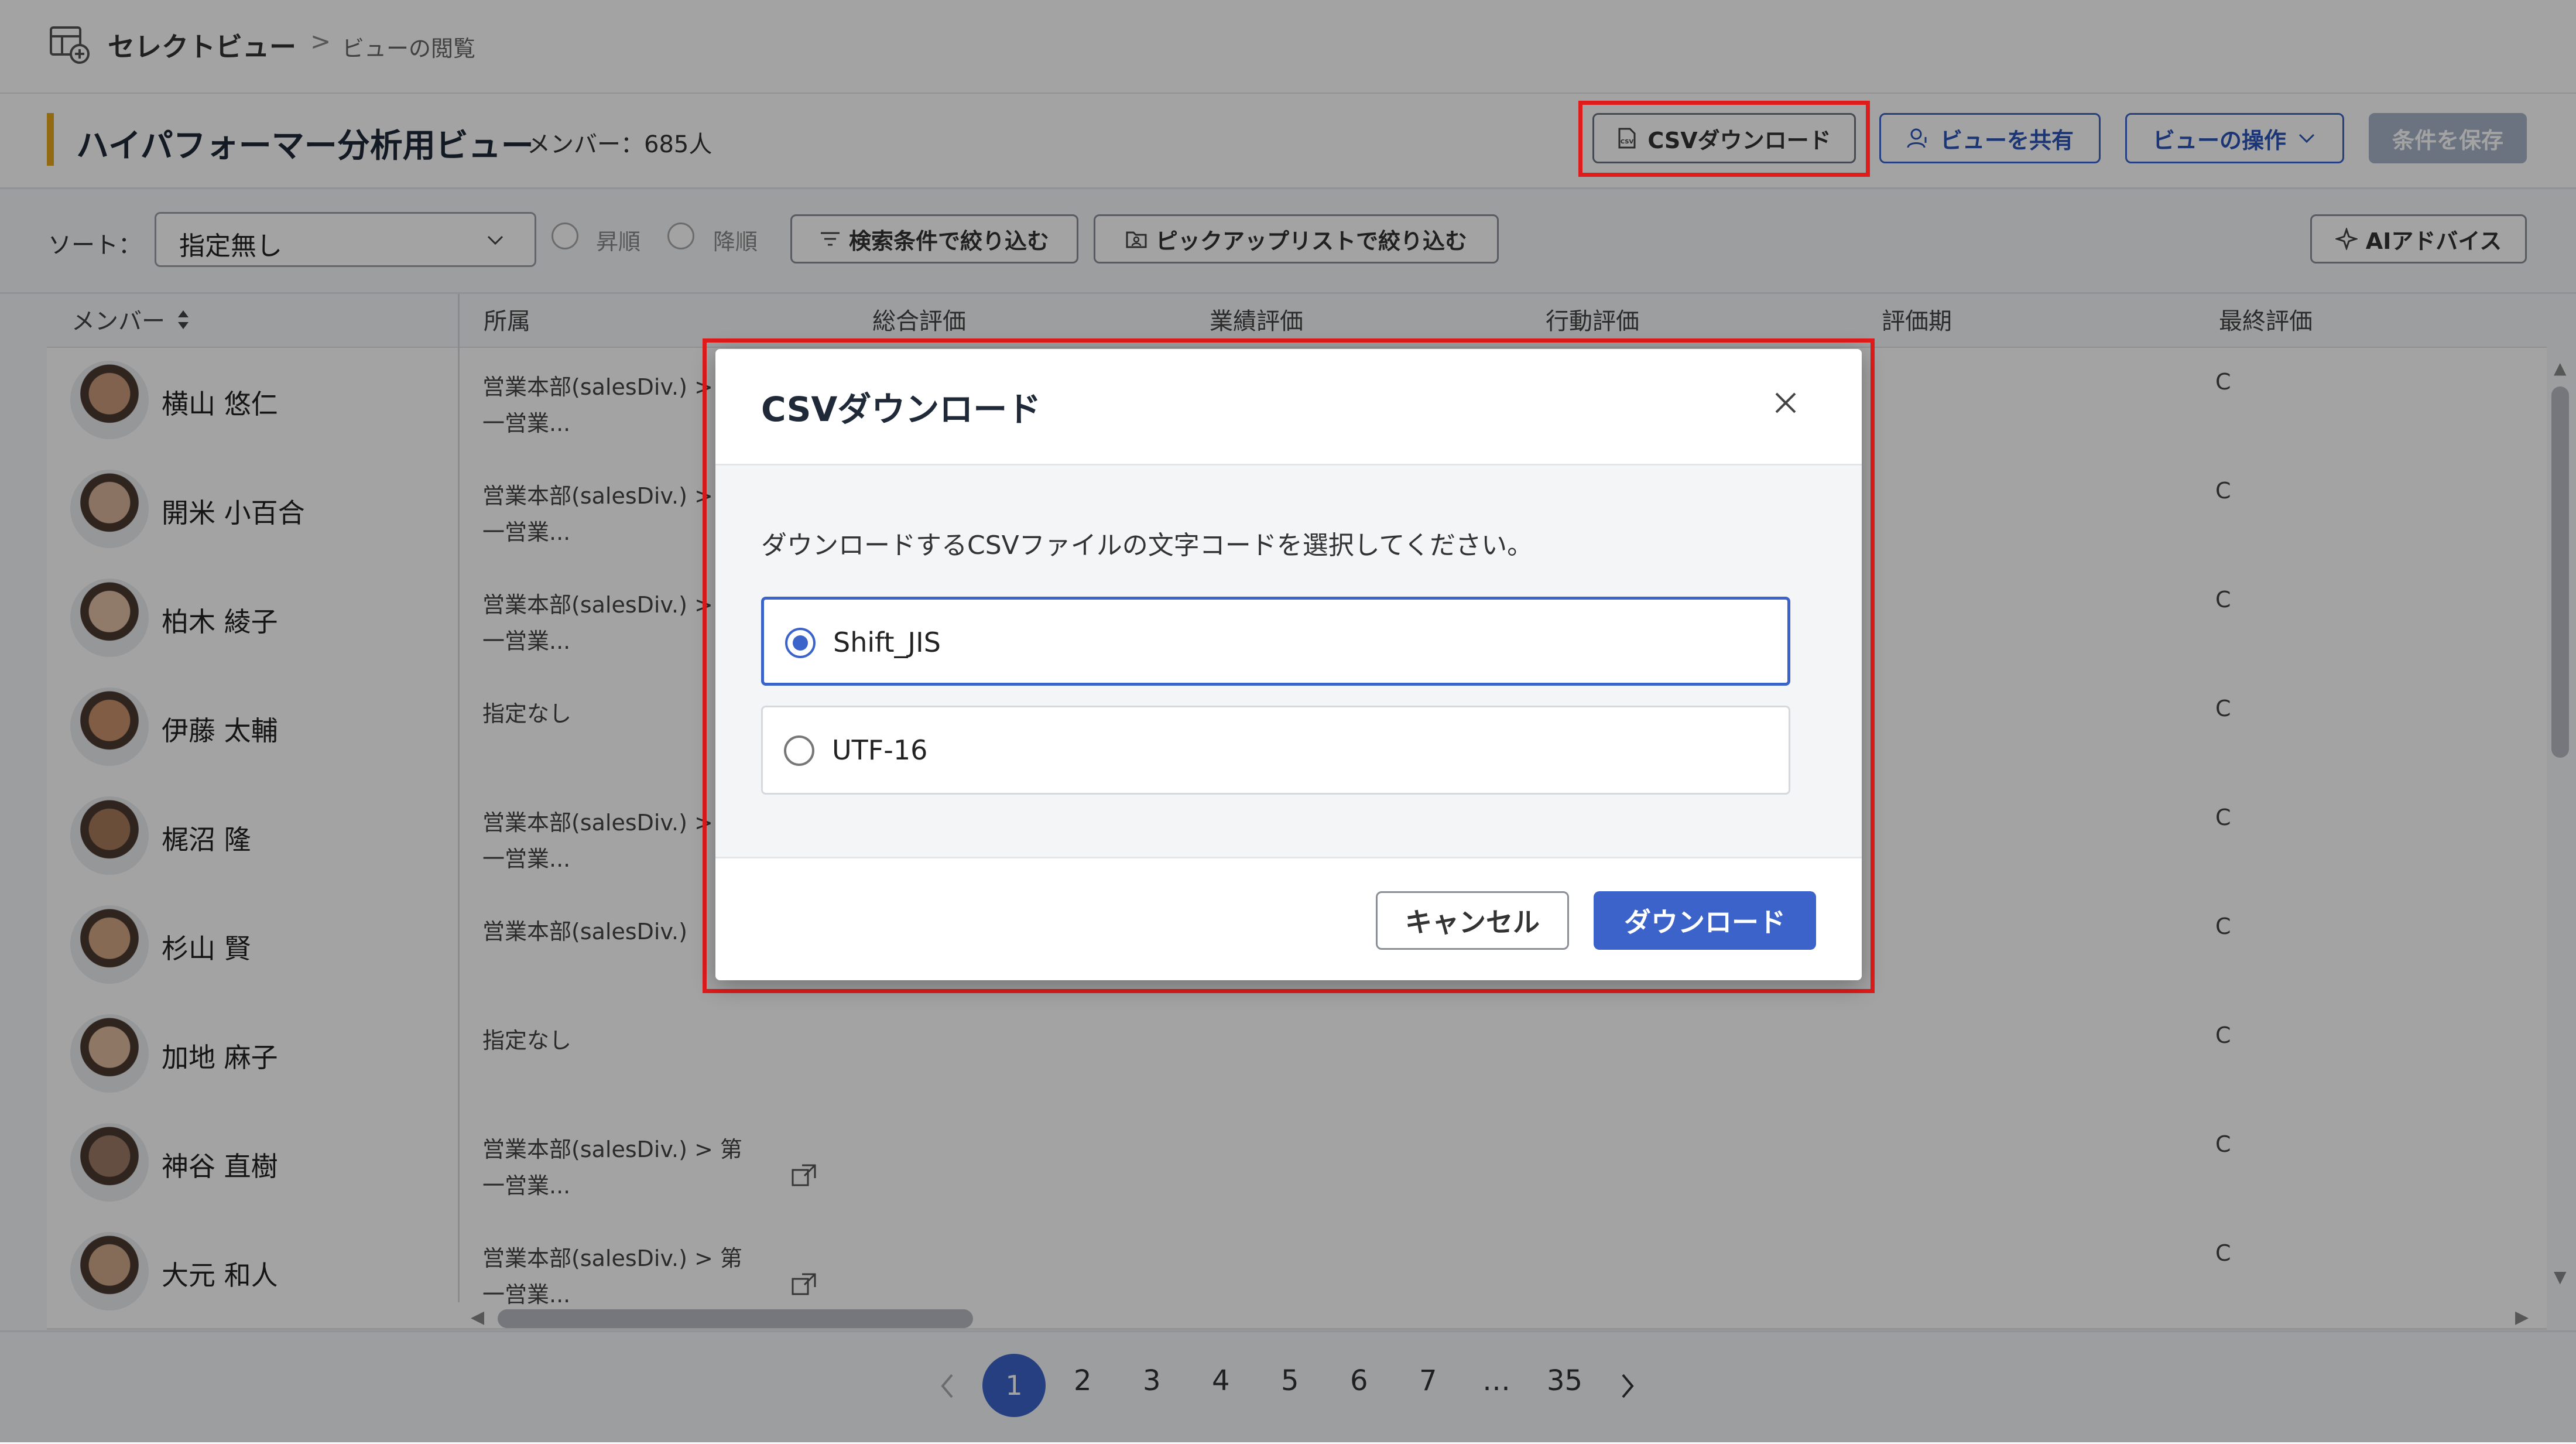 The height and width of the screenshot is (1444, 2576). What do you see at coordinates (1724, 139) in the screenshot?
I see `highlight-box-csv-button` at bounding box center [1724, 139].